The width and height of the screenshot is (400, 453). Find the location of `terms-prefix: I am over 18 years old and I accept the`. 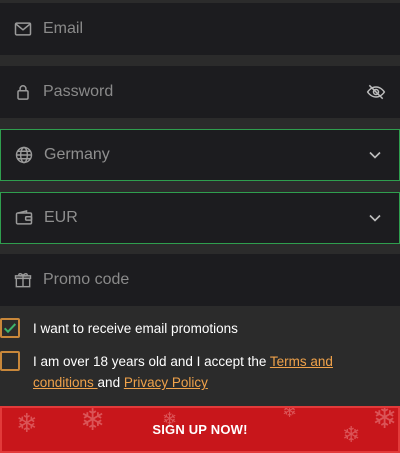

terms-prefix: I am over 18 years old and I accept the is located at coordinates (151, 361).